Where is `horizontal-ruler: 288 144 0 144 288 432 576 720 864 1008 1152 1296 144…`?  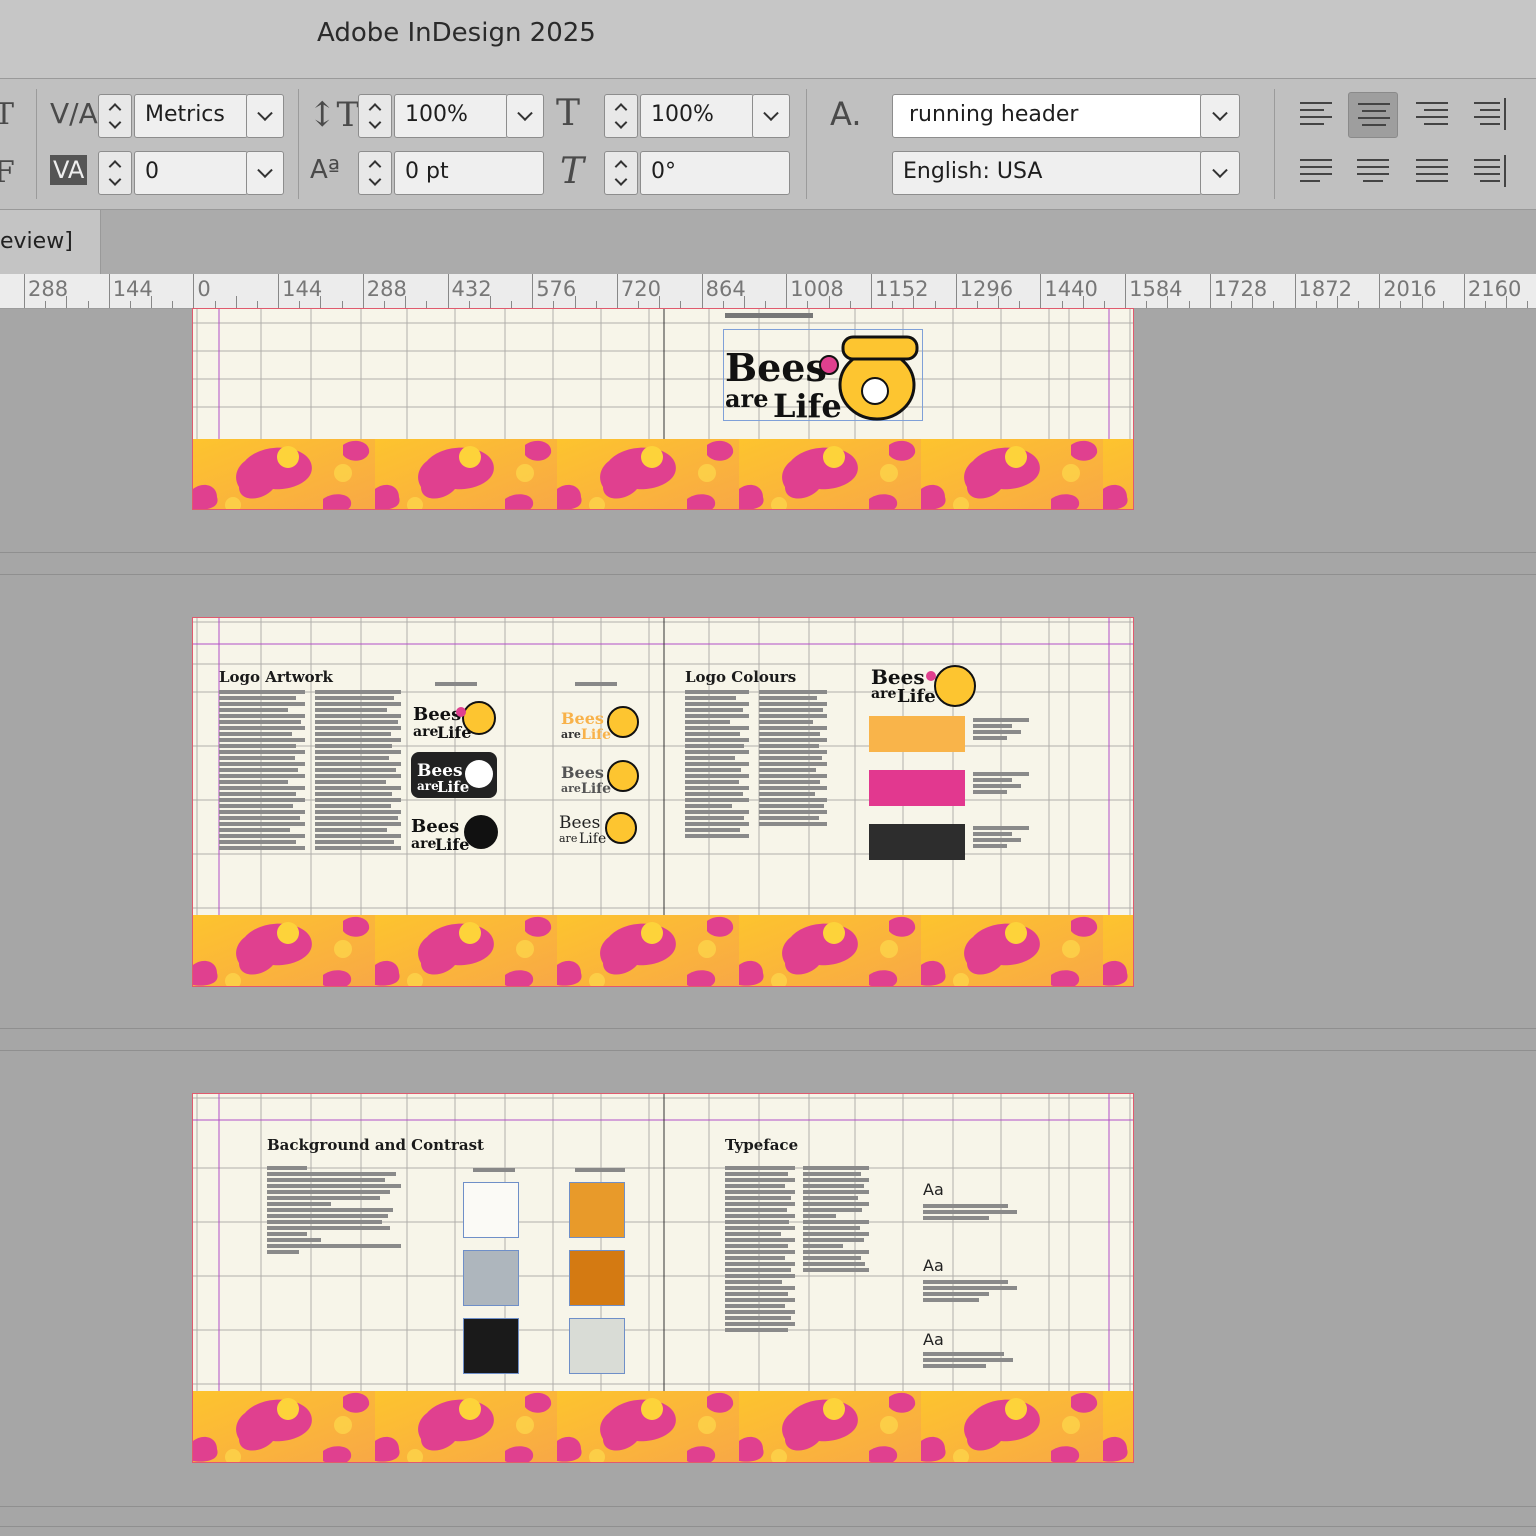 horizontal-ruler: 288 144 0 144 288 432 576 720 864 1008 1152 1296 144… is located at coordinates (768, 291).